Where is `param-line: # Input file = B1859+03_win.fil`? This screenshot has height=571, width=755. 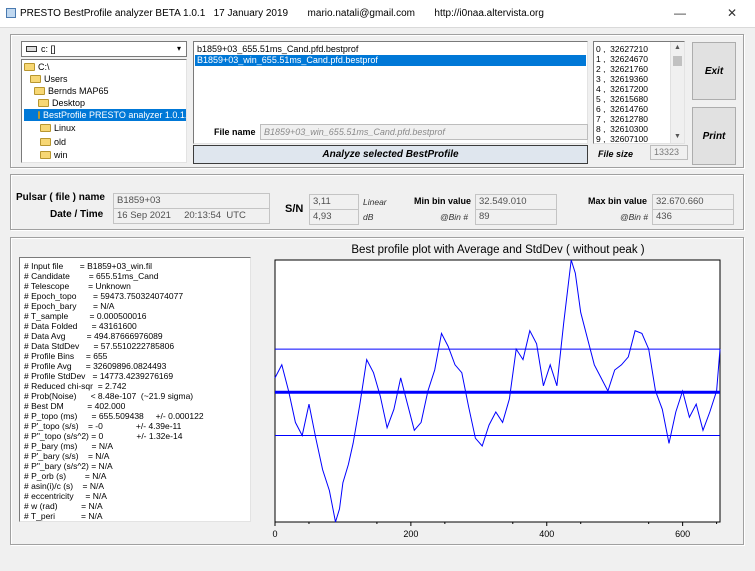 param-line: # Input file = B1859+03_win.fil is located at coordinates (88, 266).